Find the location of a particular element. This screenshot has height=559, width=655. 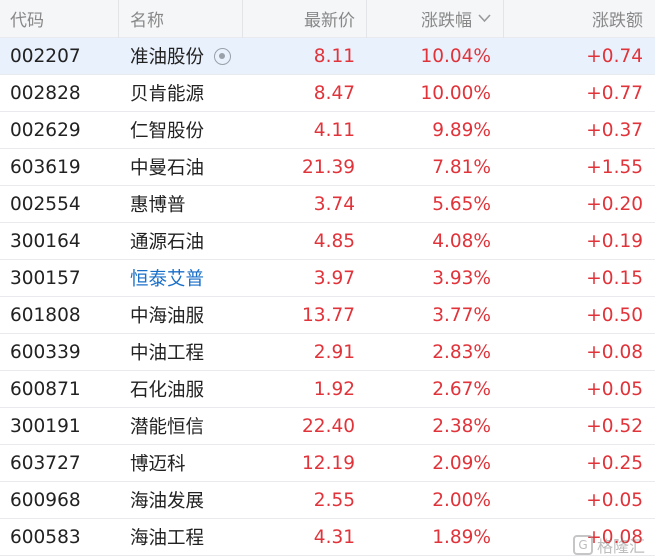

stock-name: 准油股份 is located at coordinates (185, 56).